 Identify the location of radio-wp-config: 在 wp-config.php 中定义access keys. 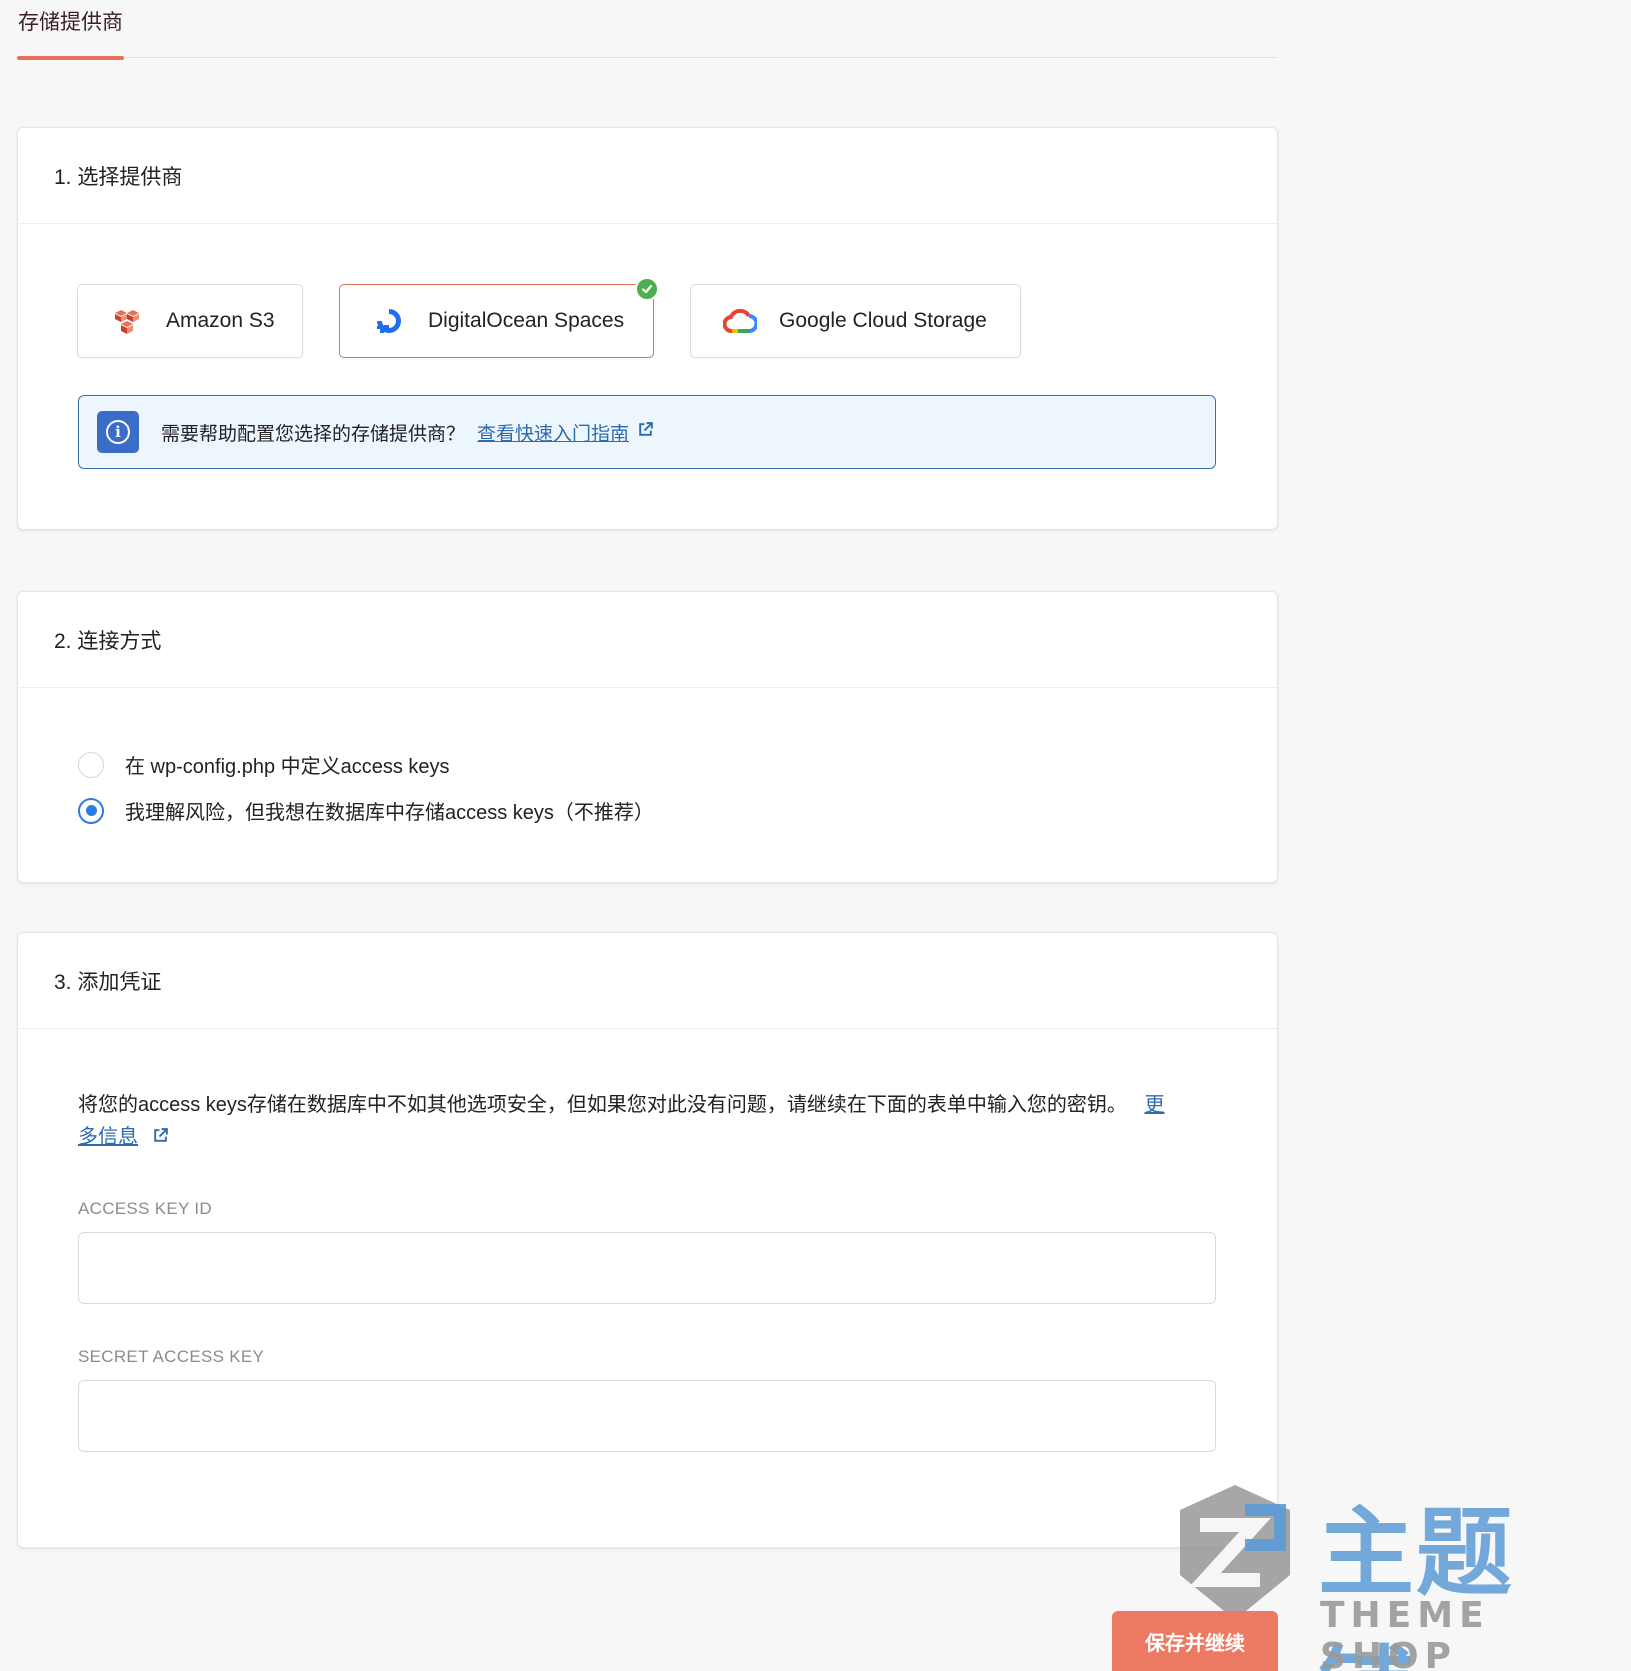
(264, 764).